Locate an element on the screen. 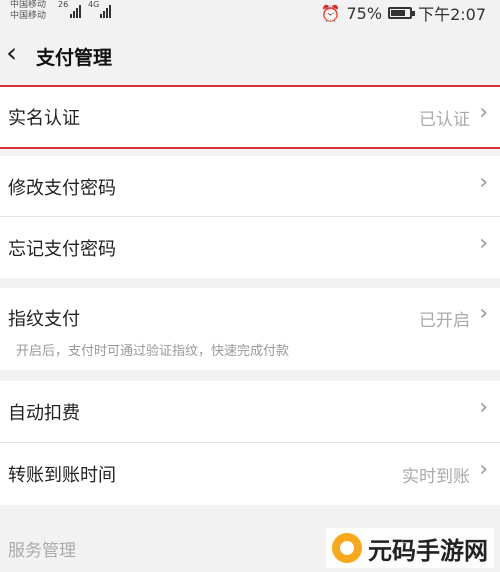 The height and width of the screenshot is (572, 500). row-value: 已认证 is located at coordinates (444, 120).